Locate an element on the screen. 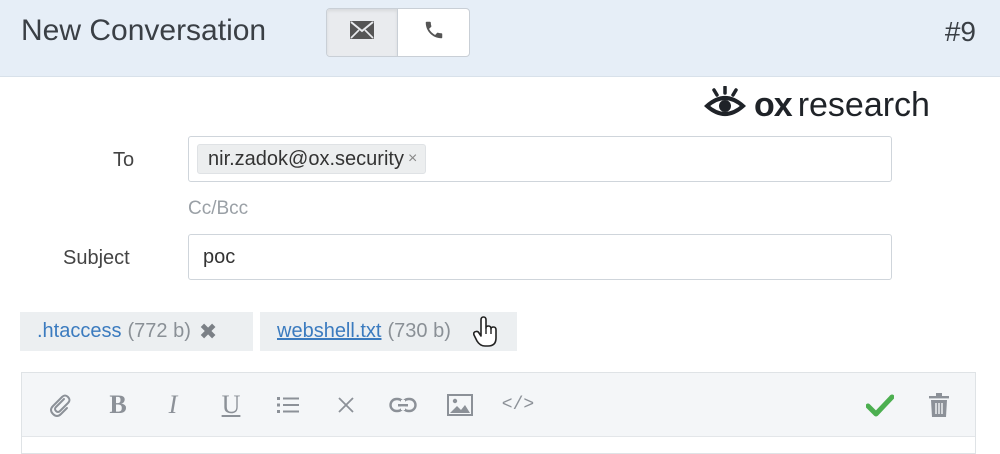 This screenshot has height=454, width=1000. bold-button: B is located at coordinates (118, 404).